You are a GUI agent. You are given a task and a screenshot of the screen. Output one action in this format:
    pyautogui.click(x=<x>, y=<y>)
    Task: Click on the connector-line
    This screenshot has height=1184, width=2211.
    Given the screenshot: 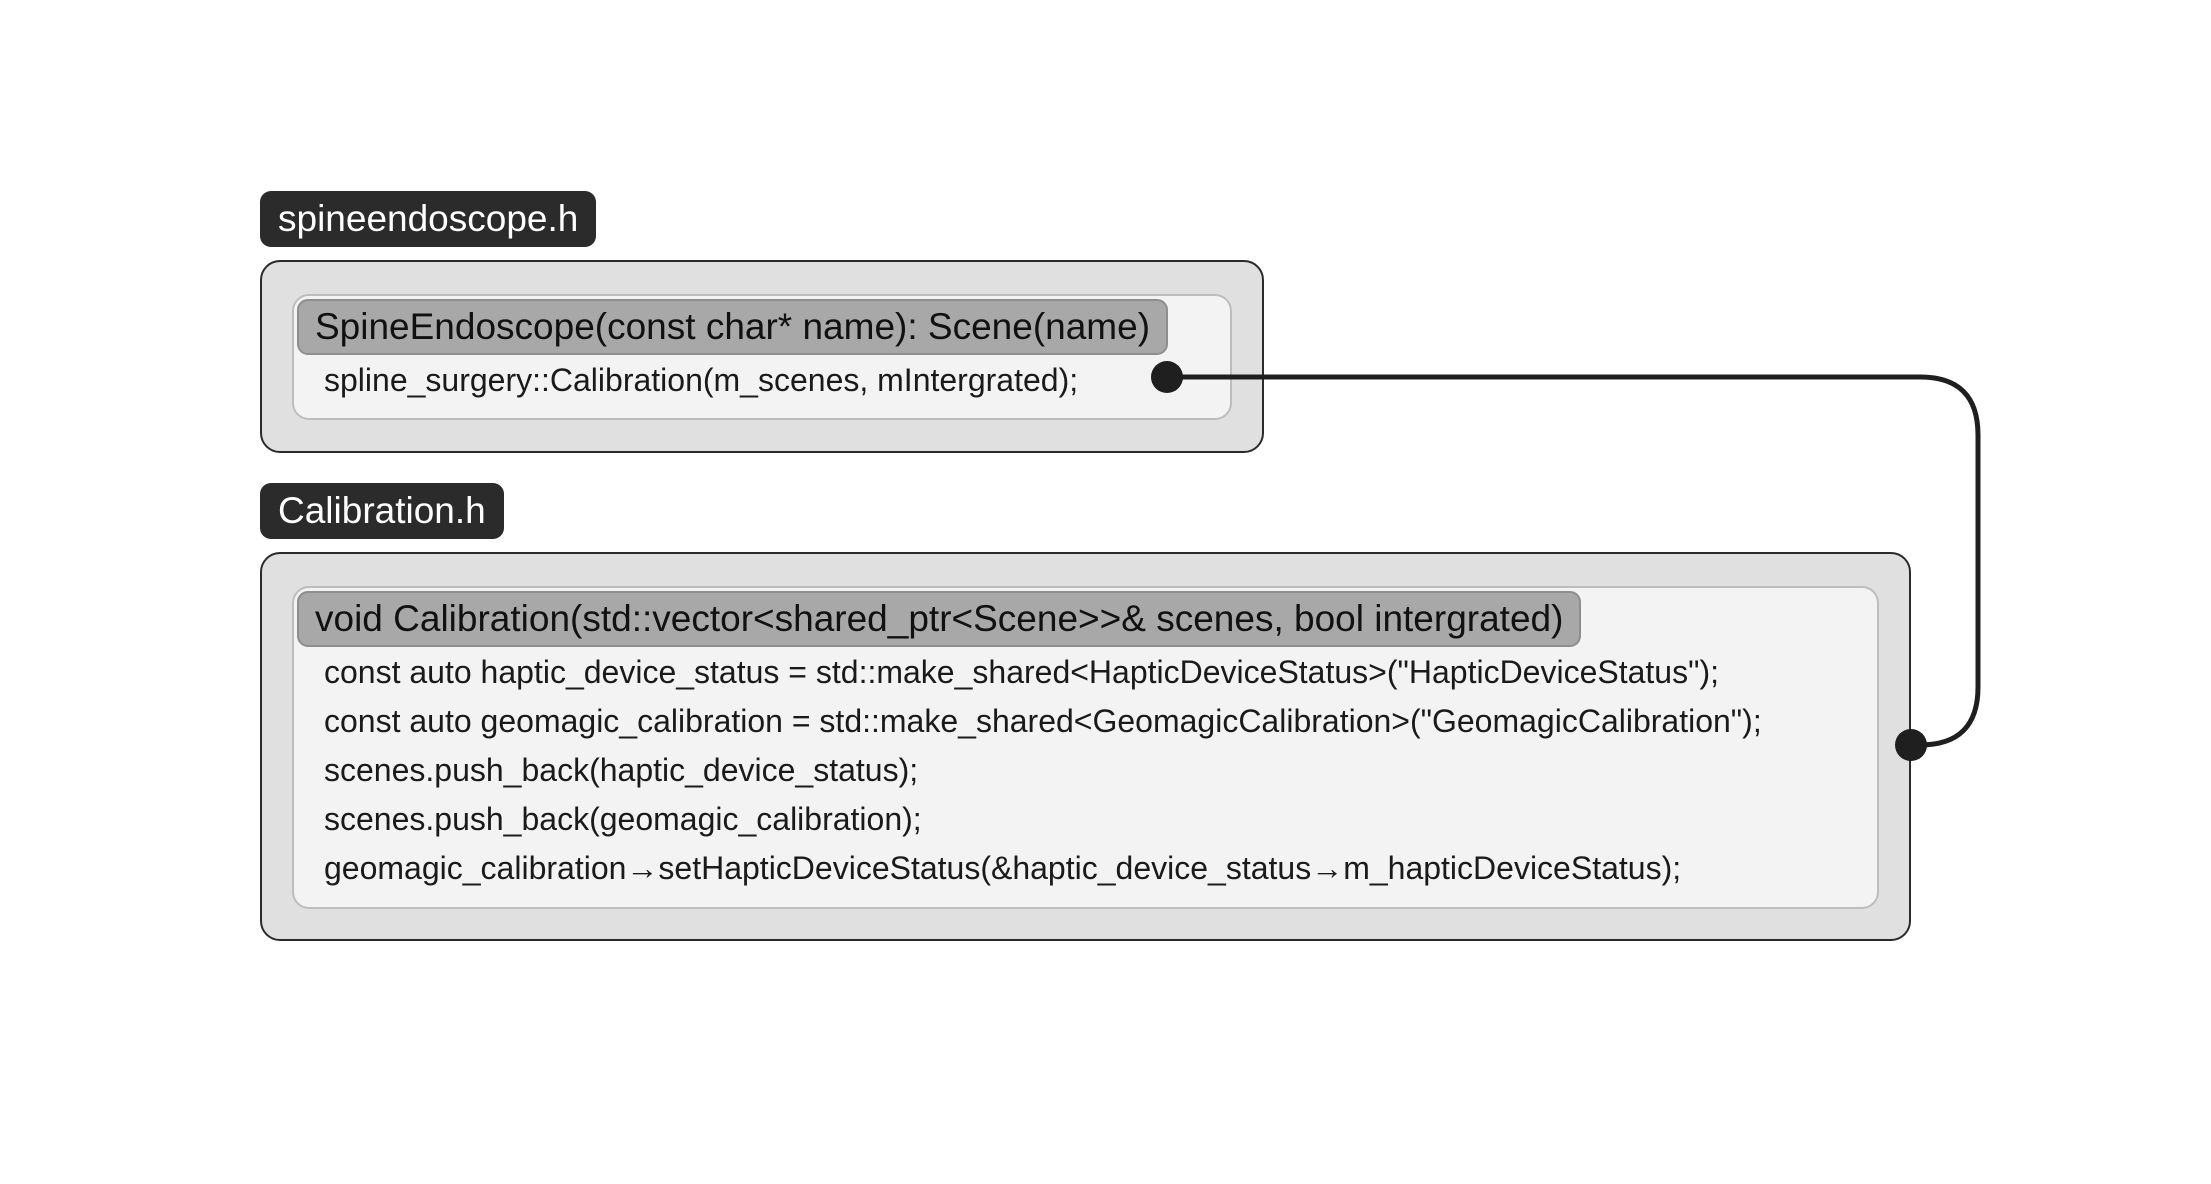 What is the action you would take?
    pyautogui.click(x=1574, y=561)
    